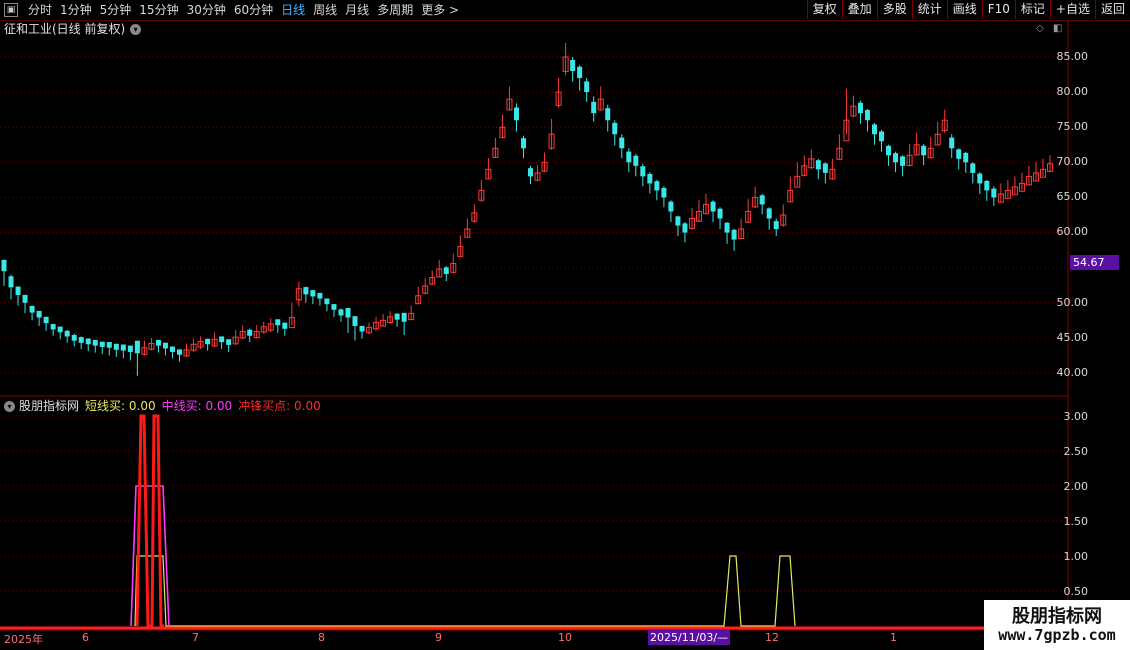  Describe the element at coordinates (565, 637) in the screenshot. I see `x-label: 10` at that location.